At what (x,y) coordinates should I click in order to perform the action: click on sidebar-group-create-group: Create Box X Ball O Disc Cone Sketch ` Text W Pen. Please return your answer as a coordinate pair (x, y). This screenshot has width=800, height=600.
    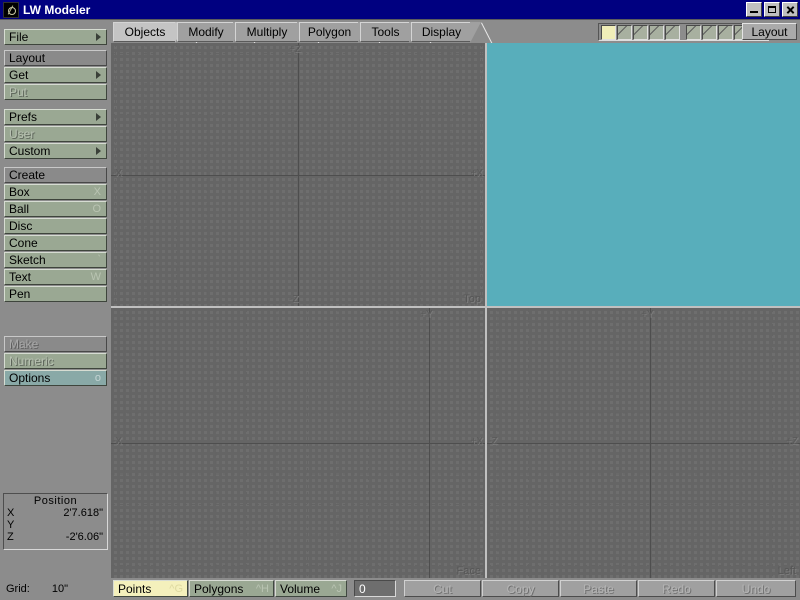
    Looking at the image, I should click on (55, 235).